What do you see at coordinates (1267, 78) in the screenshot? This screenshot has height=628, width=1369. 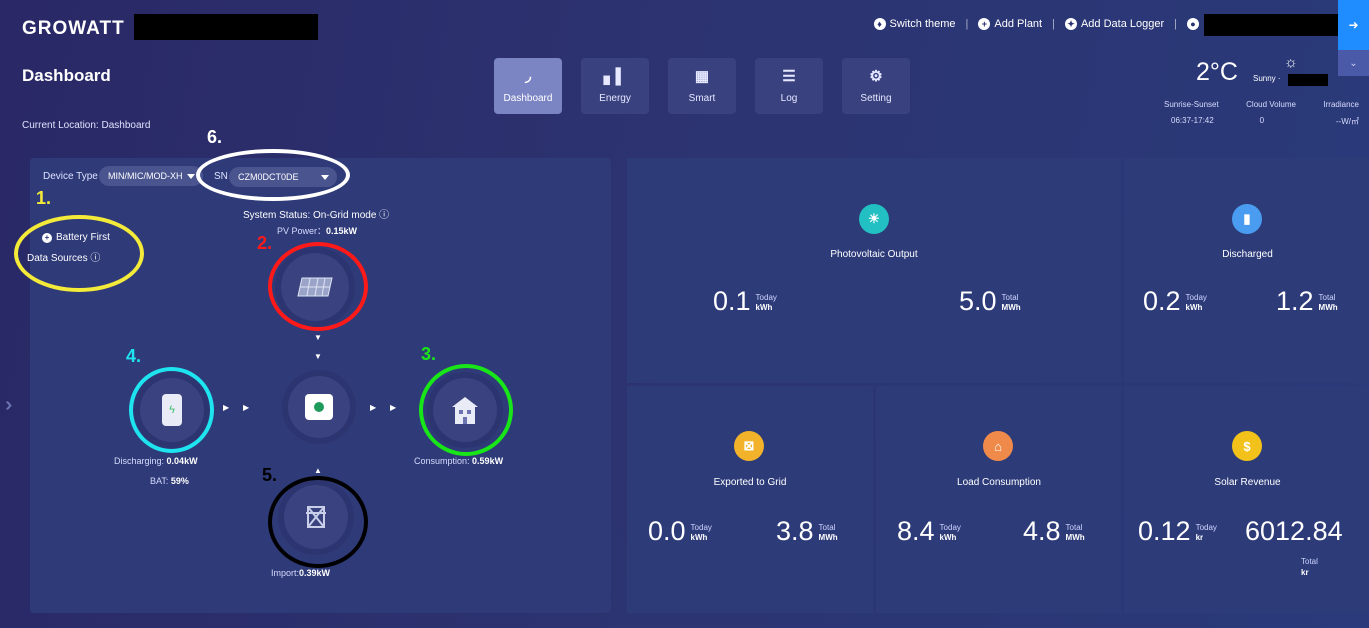 I see `weather-condition: Sunny ·` at bounding box center [1267, 78].